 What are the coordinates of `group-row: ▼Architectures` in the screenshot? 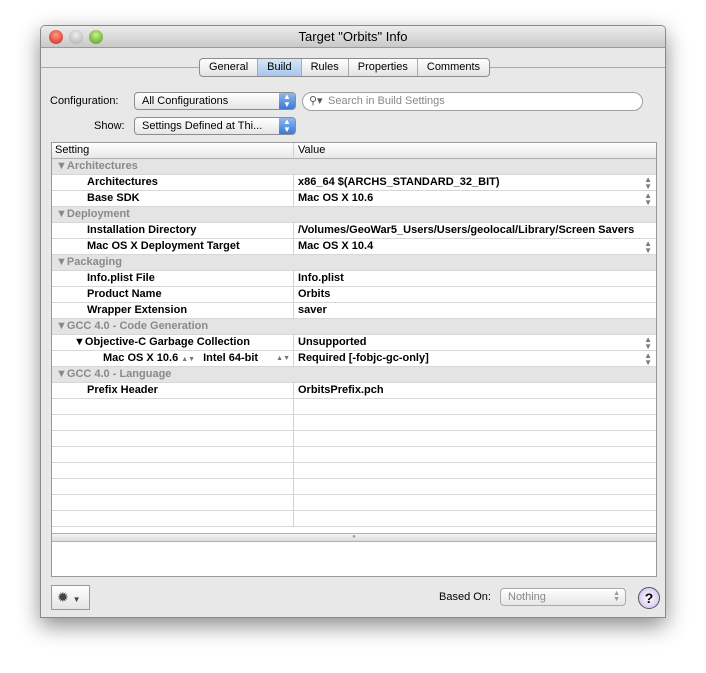 It's located at (354, 167).